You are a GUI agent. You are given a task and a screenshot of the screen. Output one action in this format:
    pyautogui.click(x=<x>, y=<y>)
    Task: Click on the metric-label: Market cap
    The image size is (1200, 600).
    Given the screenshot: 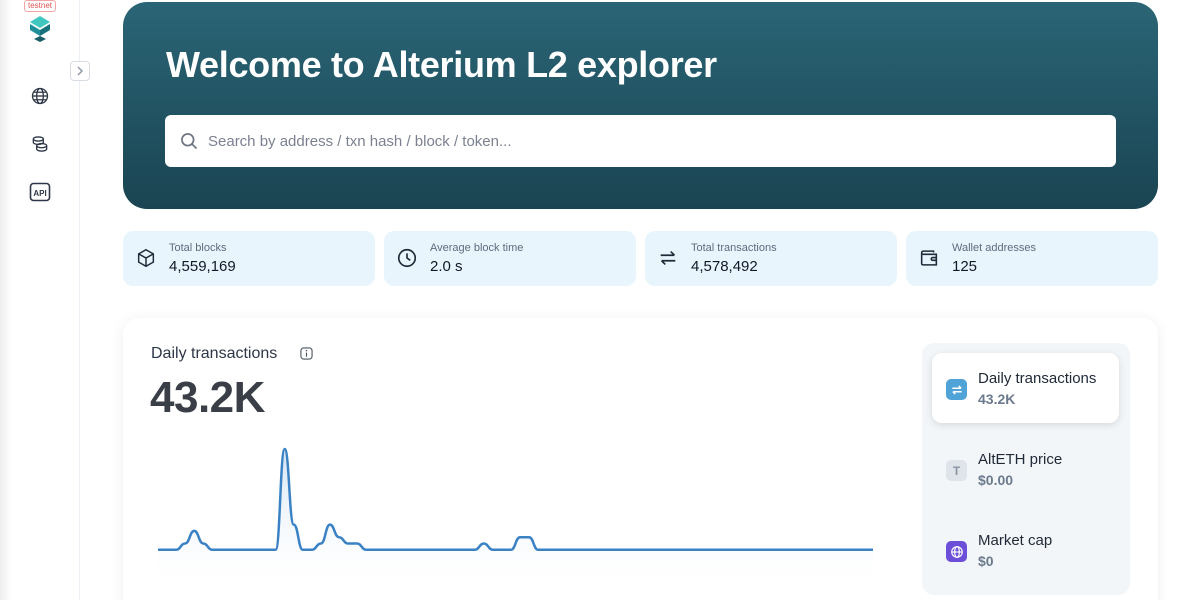 What is the action you would take?
    pyautogui.click(x=1015, y=540)
    